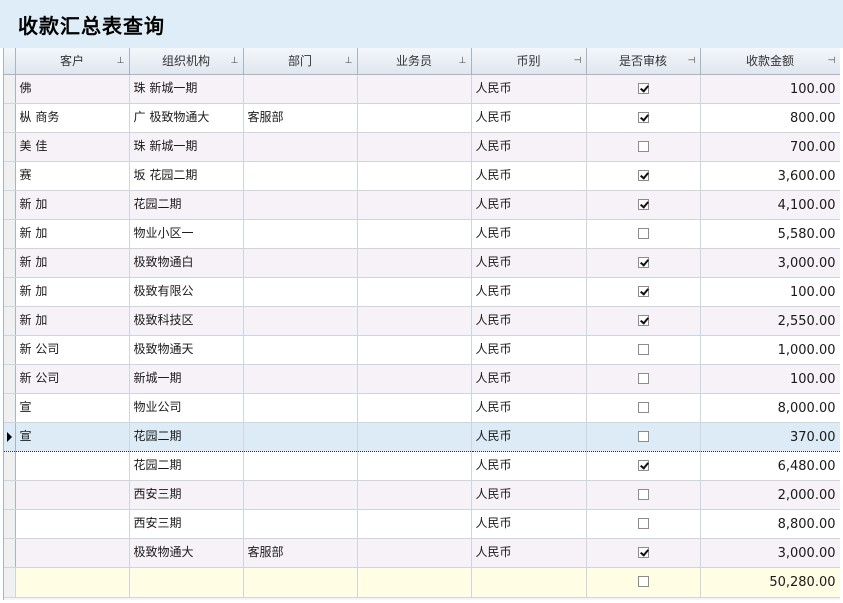 The width and height of the screenshot is (843, 603). I want to click on table-row: 新 加花园二期 人民币 4,100.00, so click(422, 205).